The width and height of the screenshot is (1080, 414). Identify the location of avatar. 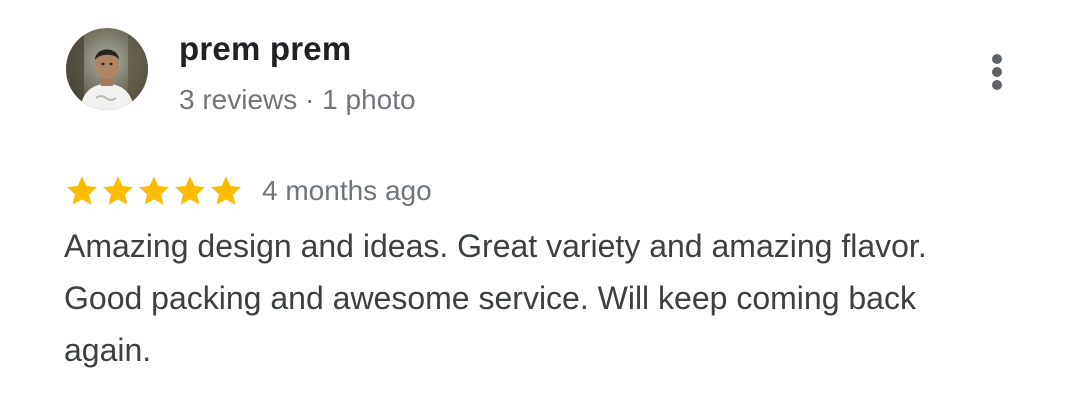
(107, 69).